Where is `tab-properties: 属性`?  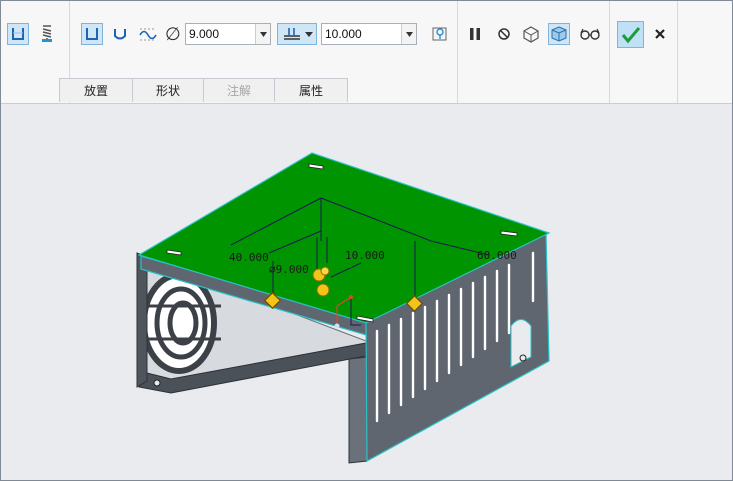 tab-properties: 属性 is located at coordinates (311, 90).